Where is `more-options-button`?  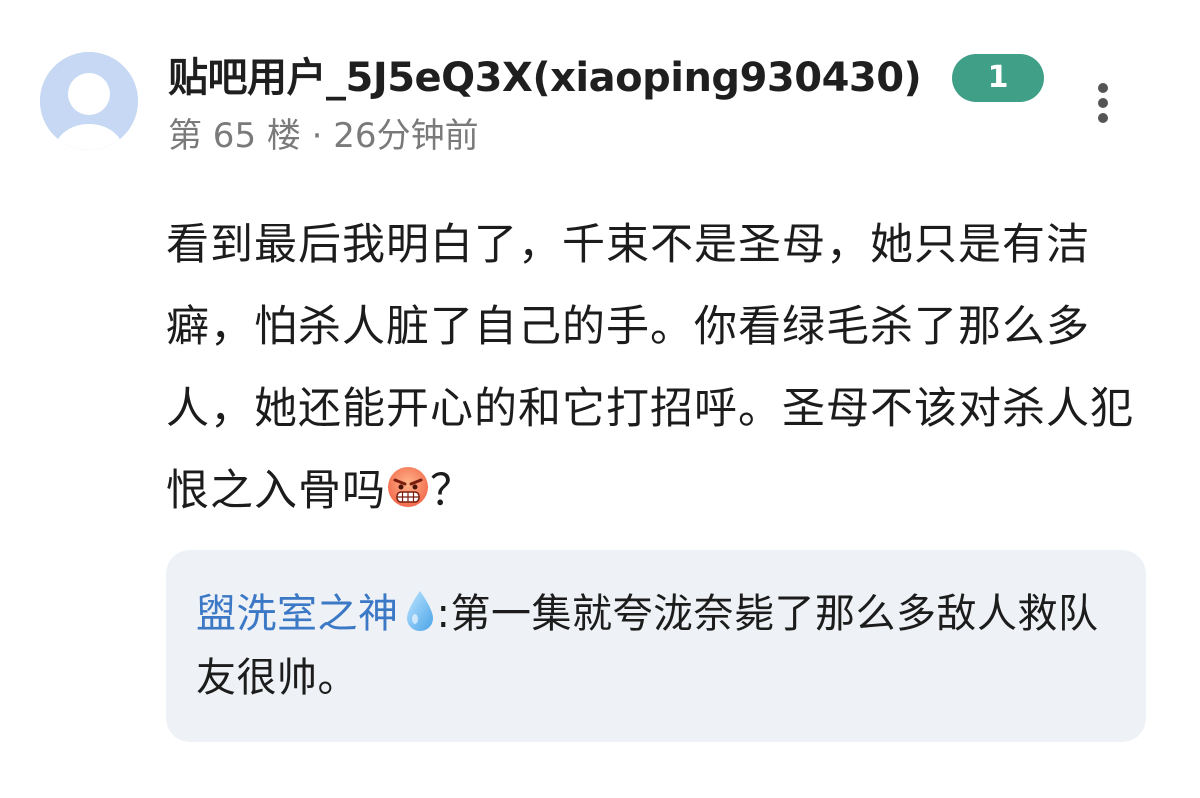
more-options-button is located at coordinates (1103, 104).